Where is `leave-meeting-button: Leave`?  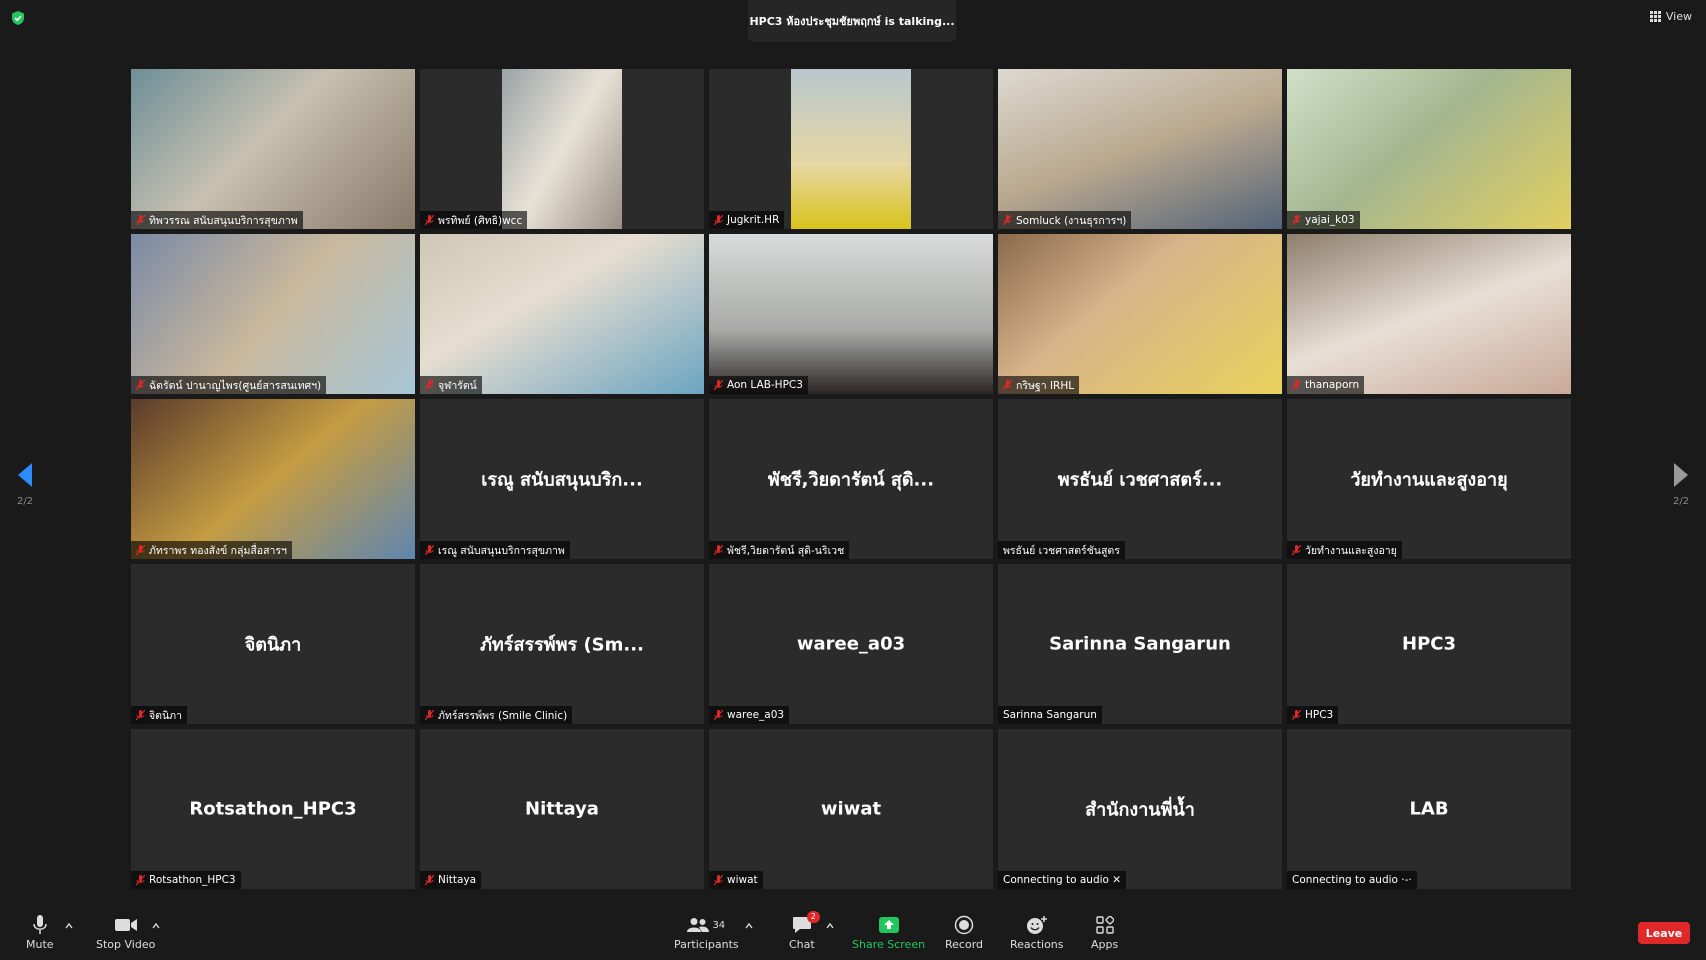
leave-meeting-button: Leave is located at coordinates (1664, 933).